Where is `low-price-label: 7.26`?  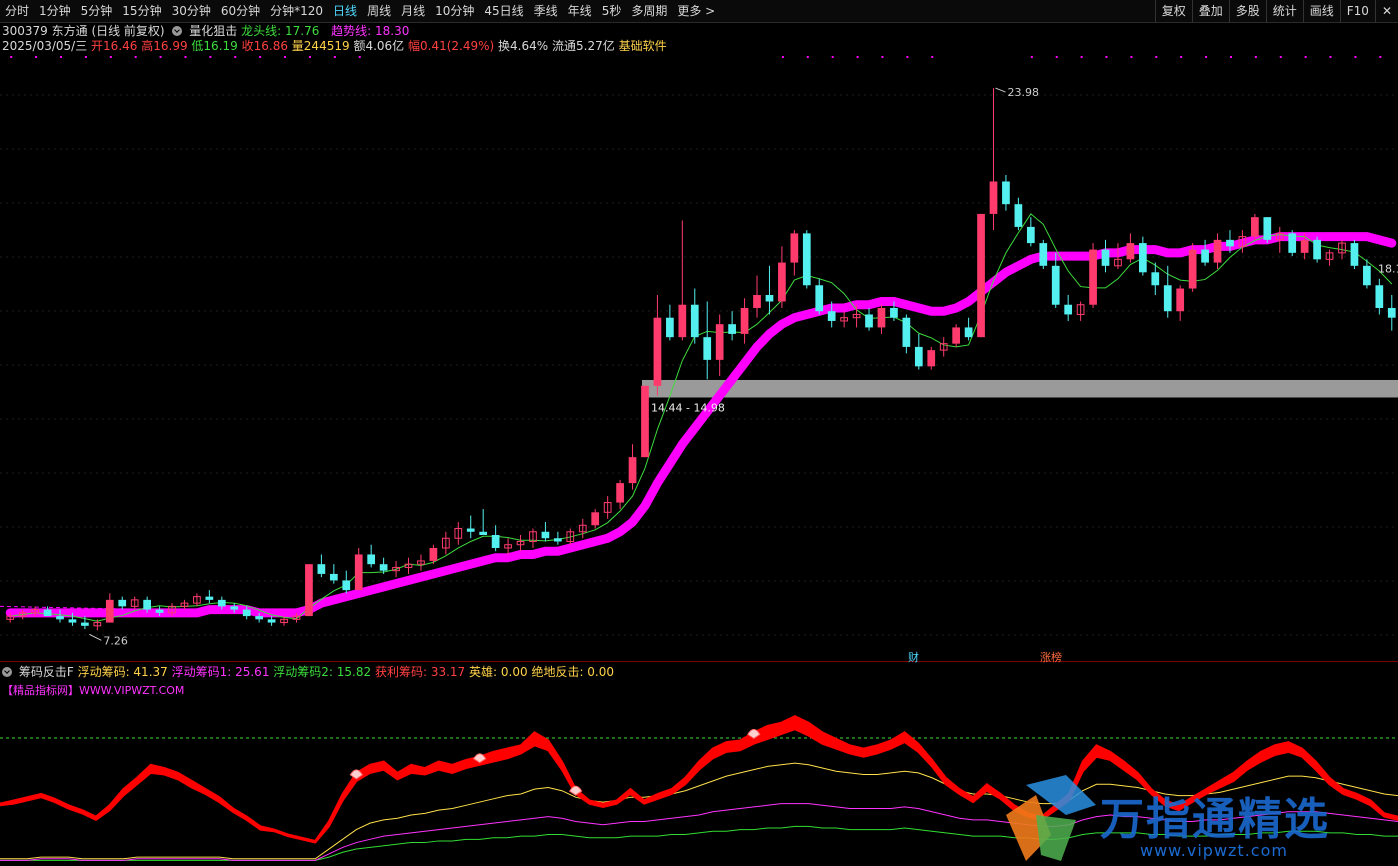
low-price-label: 7.26 is located at coordinates (115, 640).